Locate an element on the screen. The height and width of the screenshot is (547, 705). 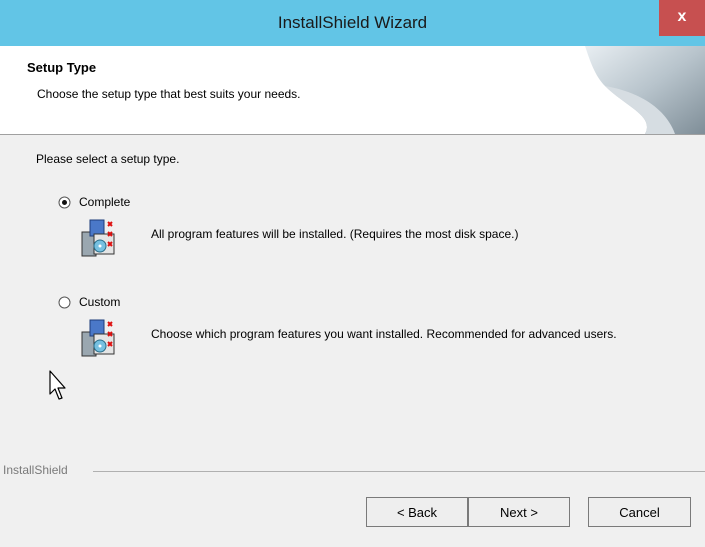
close-button: x is located at coordinates (682, 18).